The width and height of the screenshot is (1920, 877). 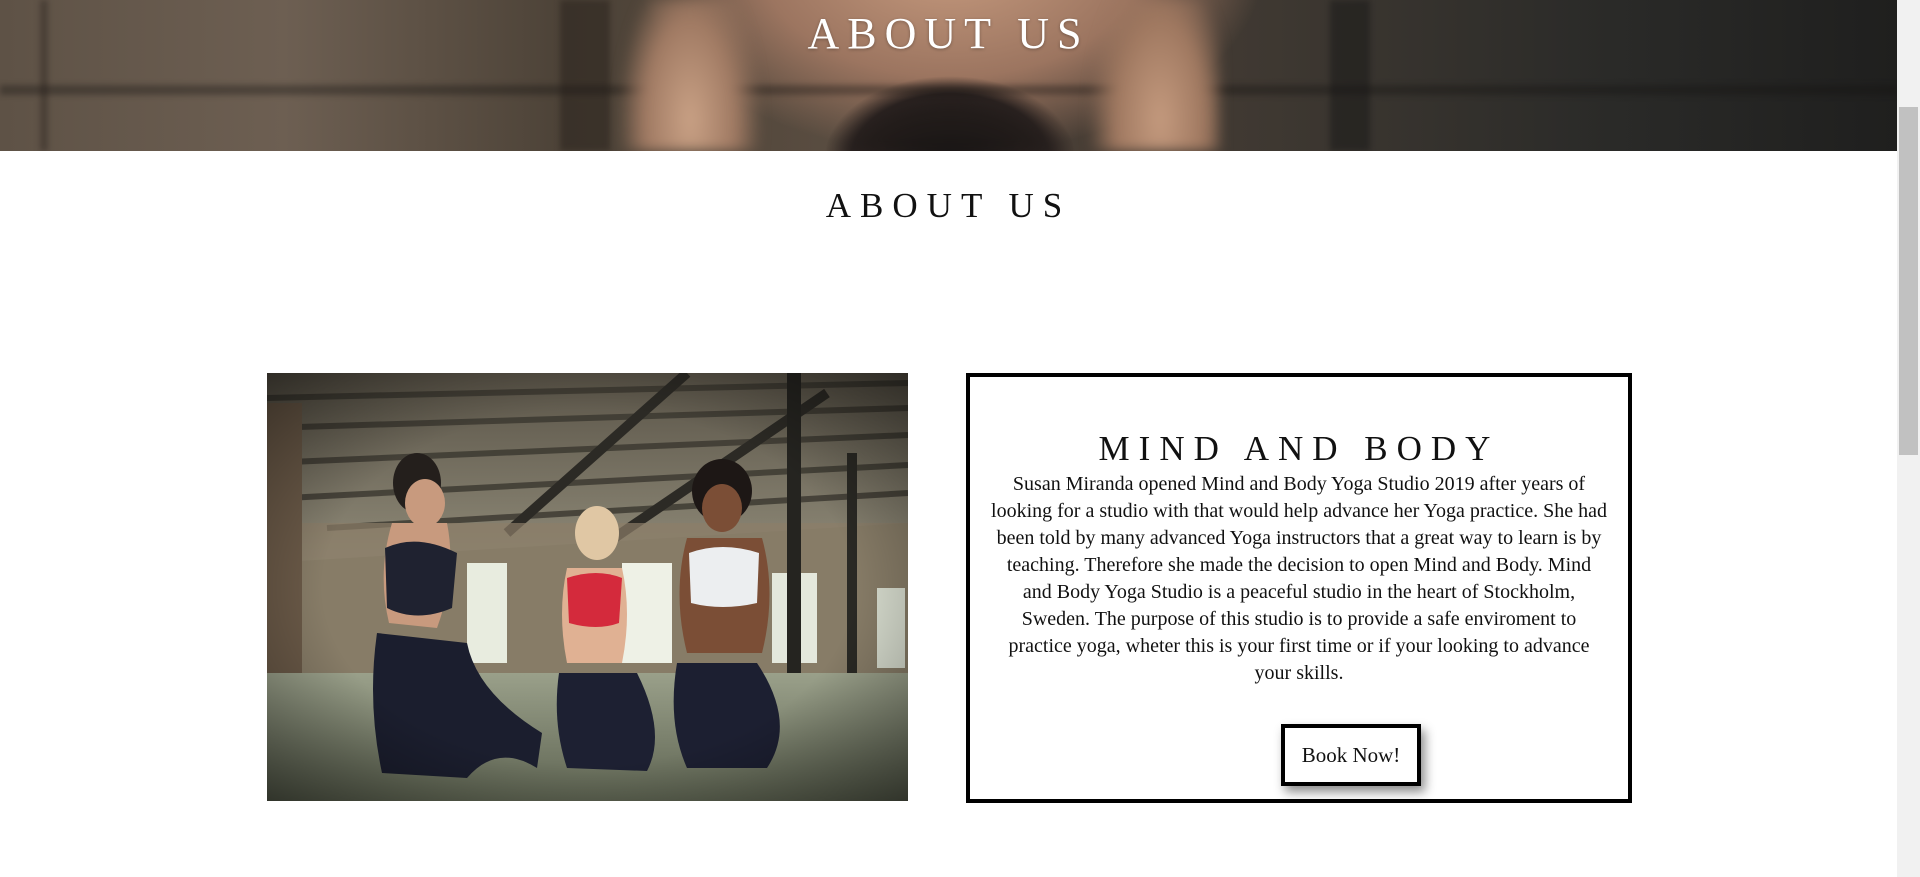 I want to click on card-title: MIND AND BODY, so click(x=1299, y=448).